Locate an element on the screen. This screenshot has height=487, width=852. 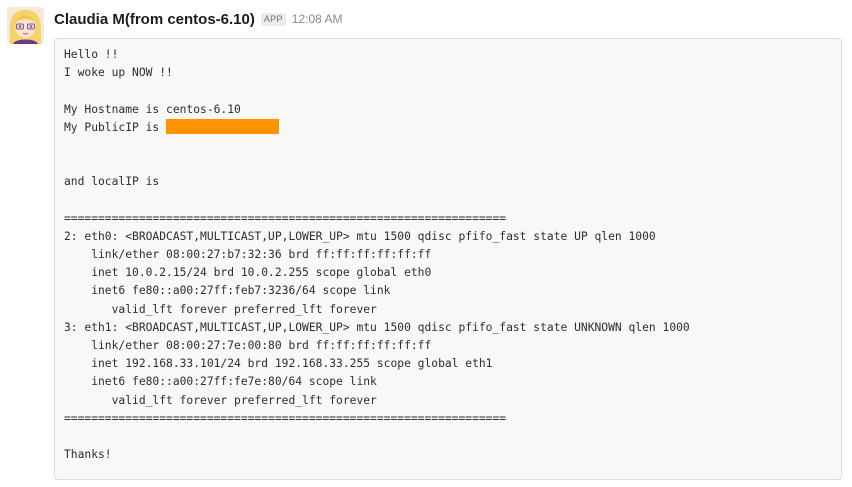
code-line: My Hostname is centos-6.10 is located at coordinates (452, 110).